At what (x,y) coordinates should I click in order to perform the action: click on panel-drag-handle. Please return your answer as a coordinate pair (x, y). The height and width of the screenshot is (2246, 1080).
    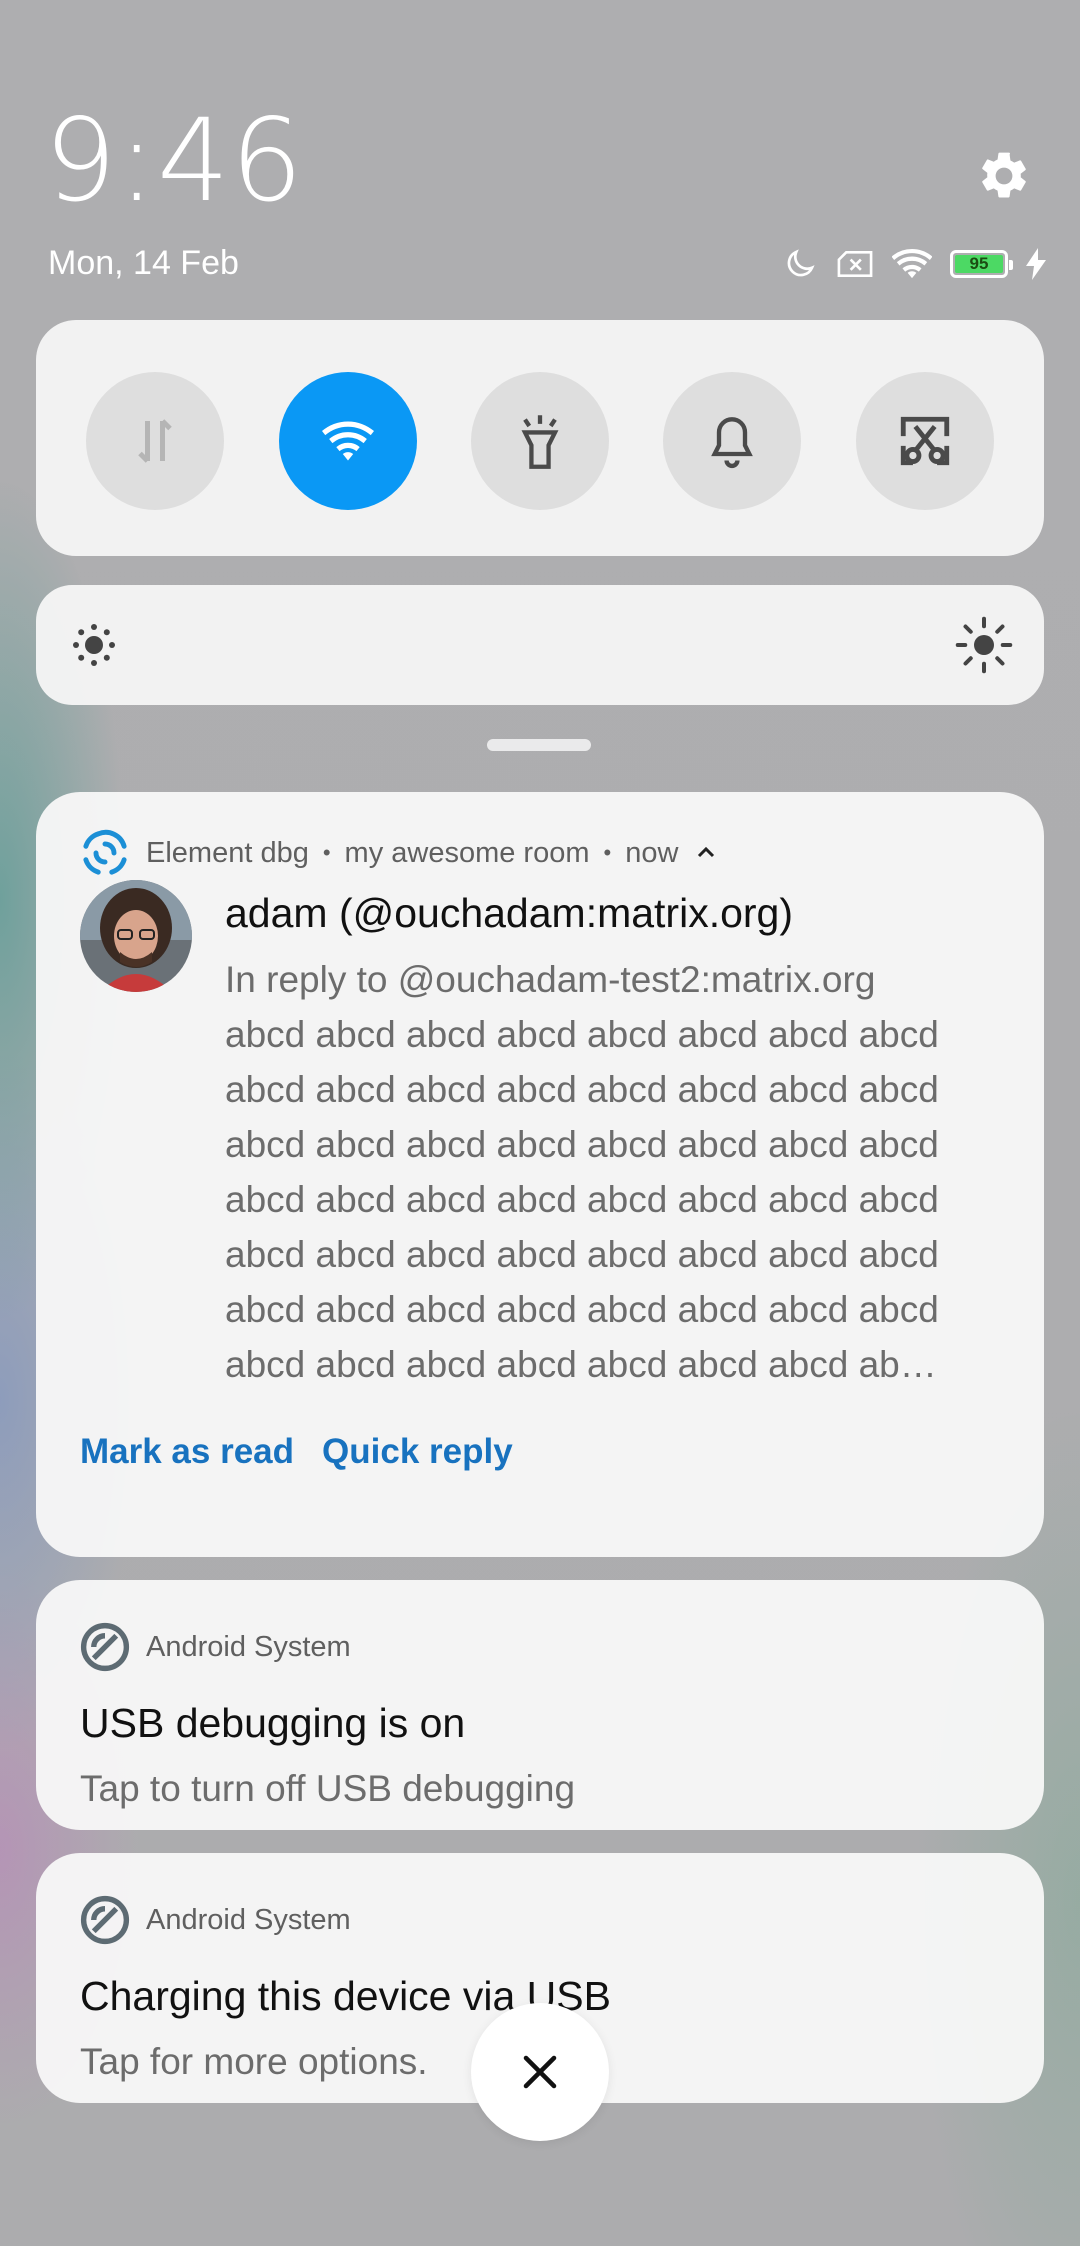
    Looking at the image, I should click on (539, 745).